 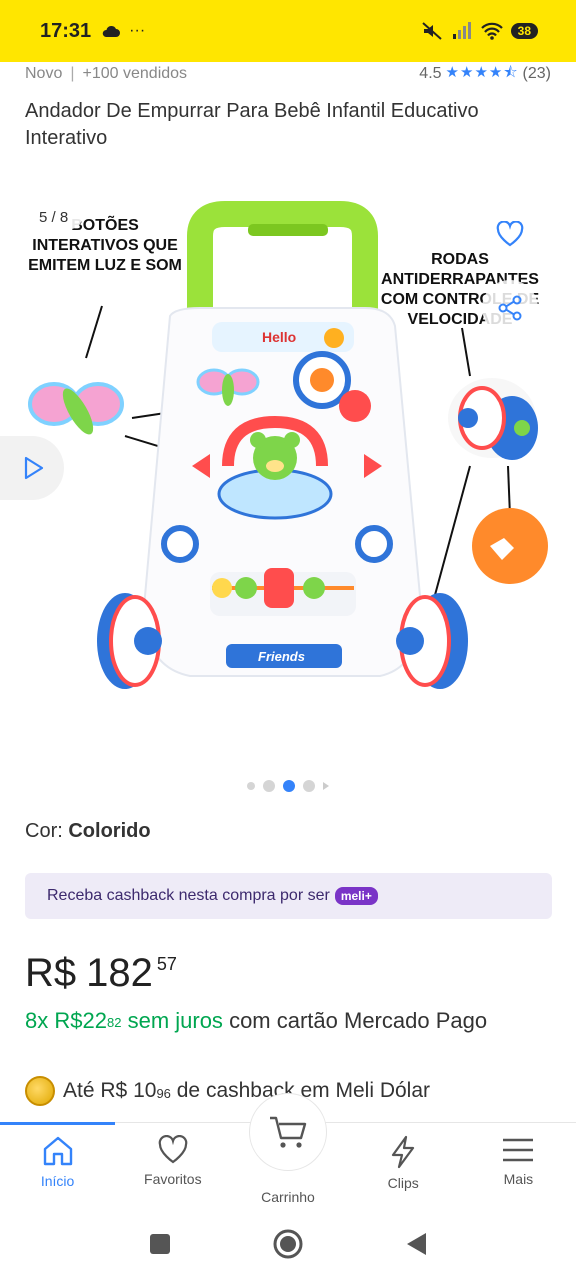 I want to click on nav-mais: Mais, so click(x=518, y=1165).